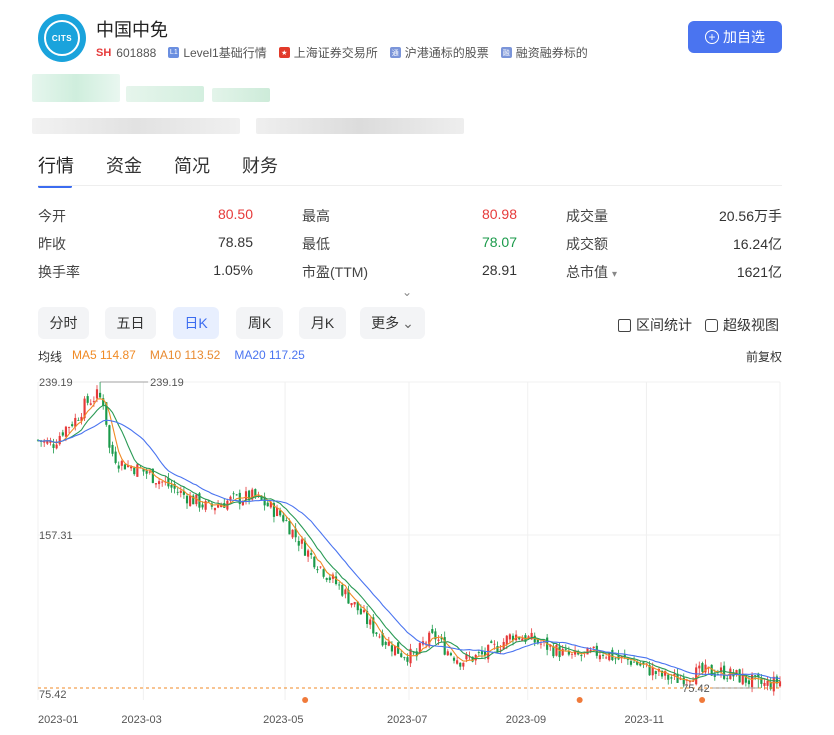  Describe the element at coordinates (145, 216) in the screenshot. I see `stat-cell: 今开 80.50` at that location.